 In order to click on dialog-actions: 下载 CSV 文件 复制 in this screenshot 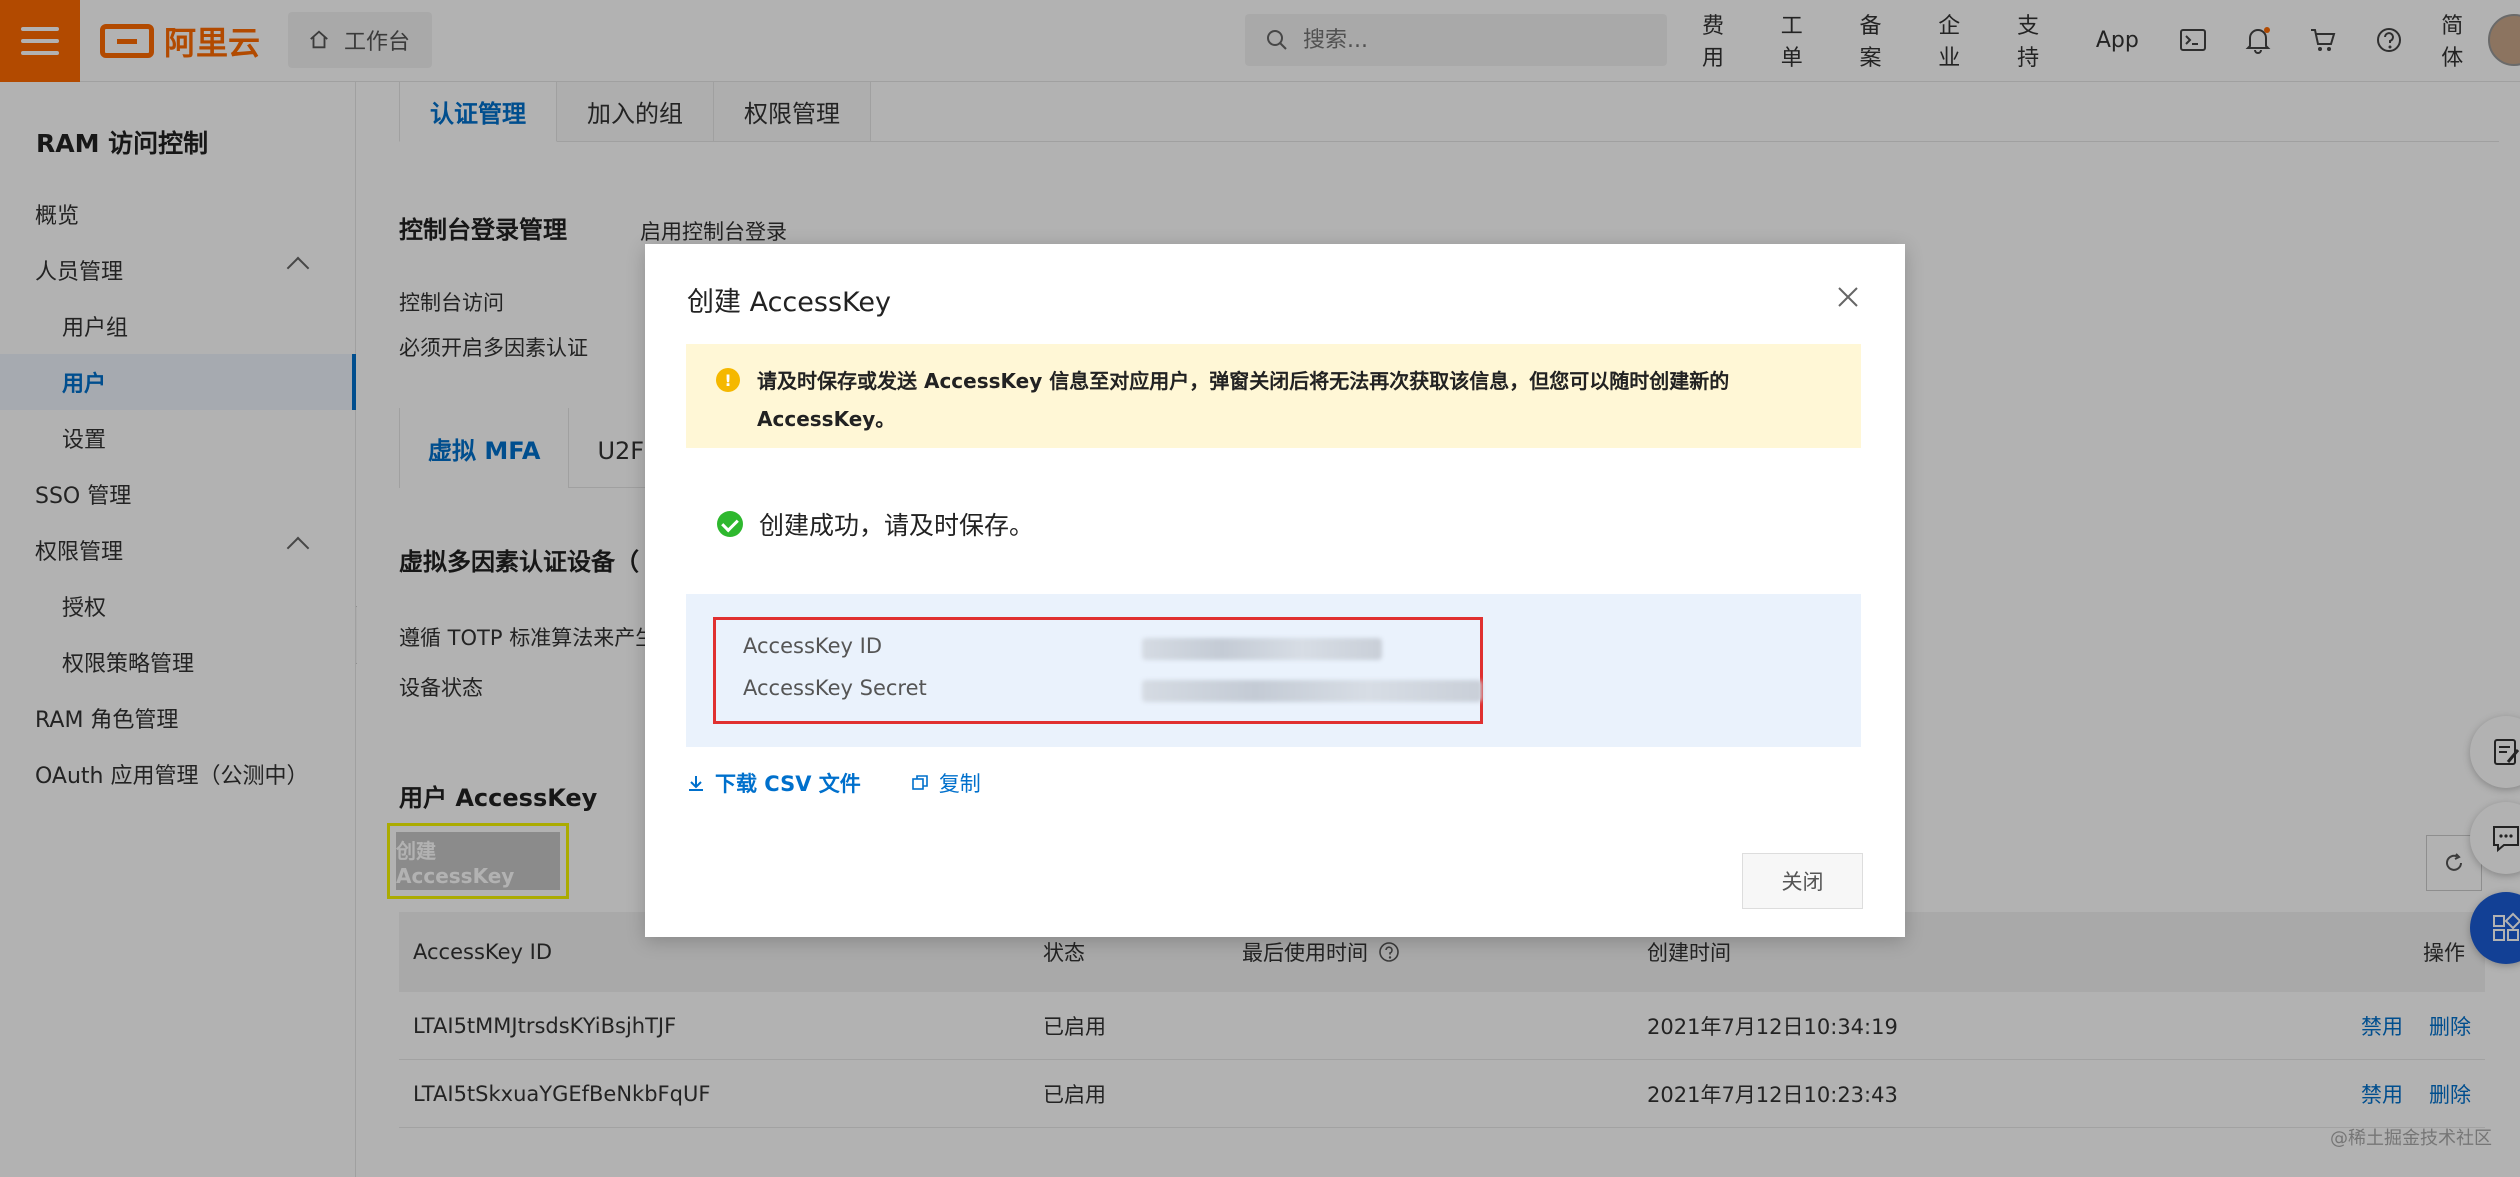, I will do `click(834, 783)`.